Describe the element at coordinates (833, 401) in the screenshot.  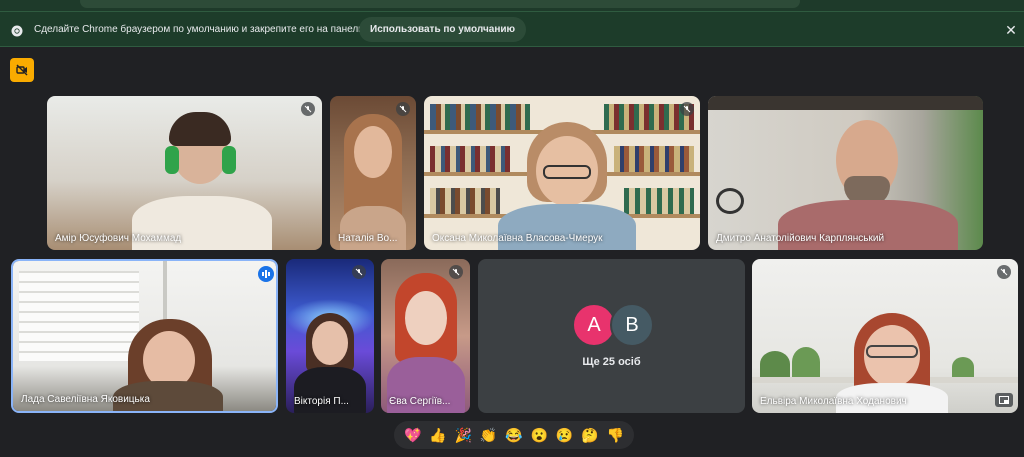
I see `participant-name: Ельвіра Миколаївна Ходанович` at that location.